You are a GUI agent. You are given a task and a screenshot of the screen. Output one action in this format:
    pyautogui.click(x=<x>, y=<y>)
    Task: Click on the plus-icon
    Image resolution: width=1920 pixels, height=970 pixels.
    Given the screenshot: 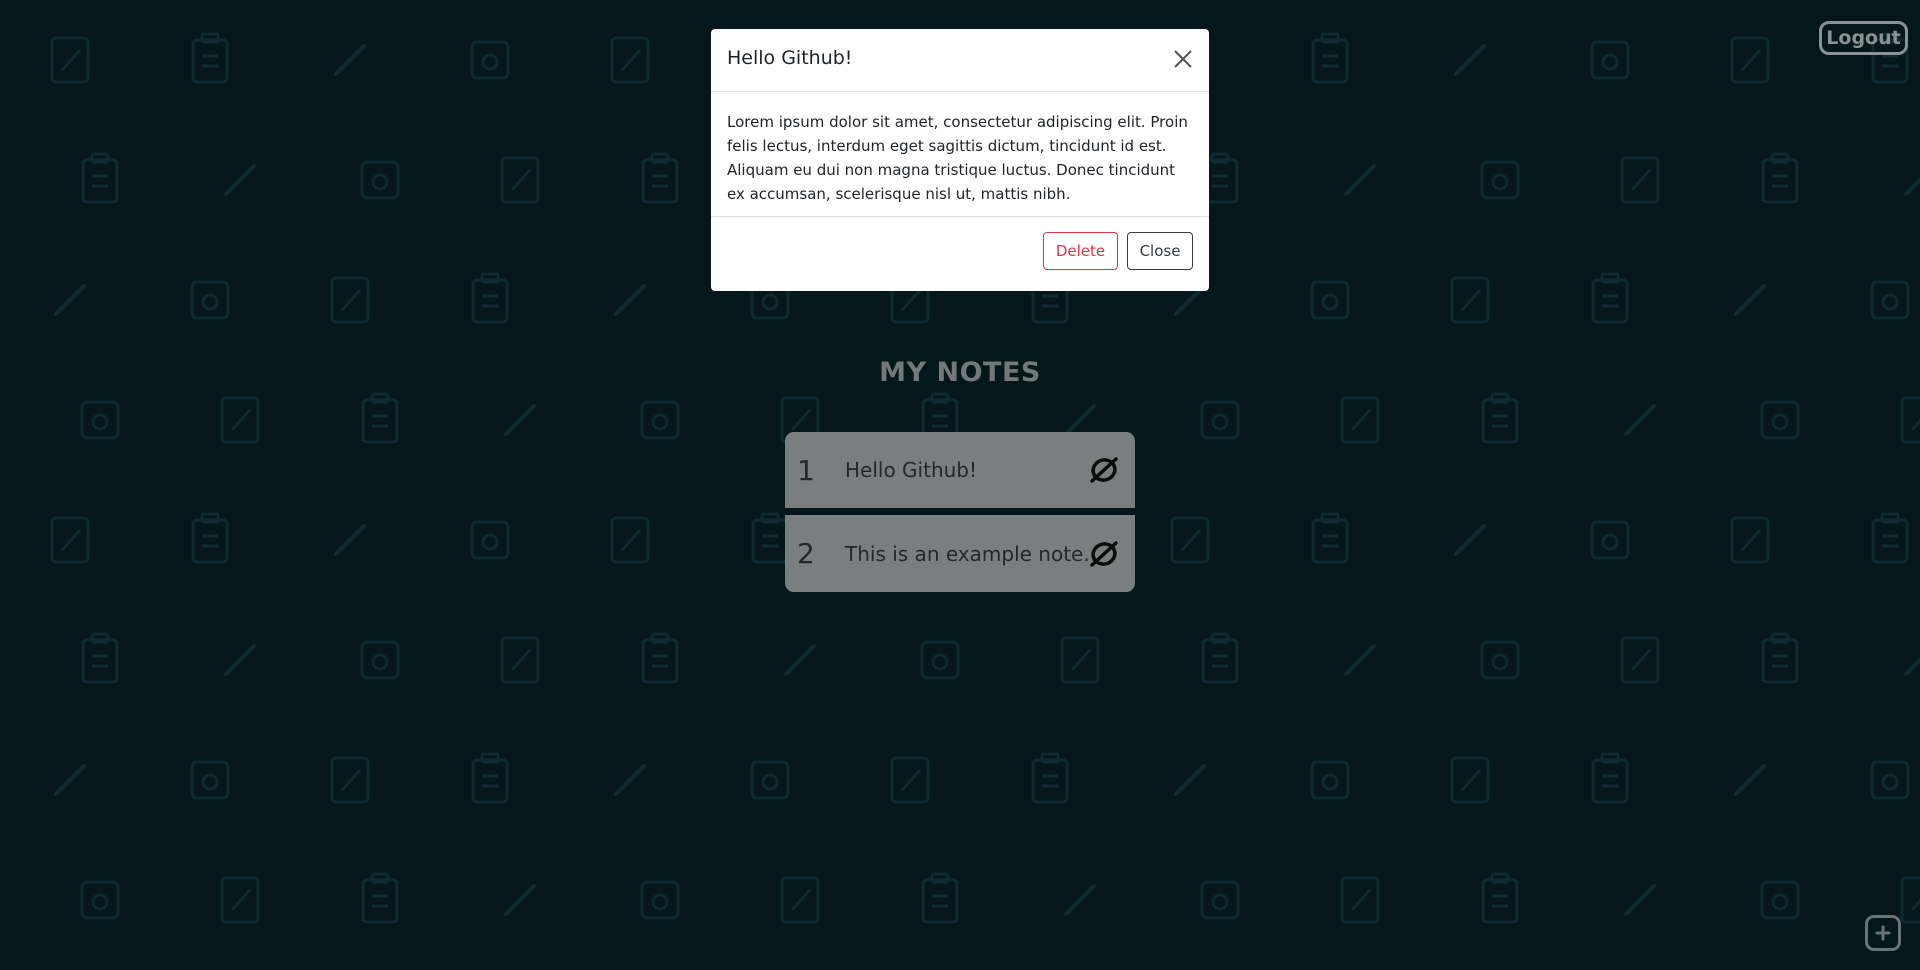 What is the action you would take?
    pyautogui.click(x=1883, y=933)
    